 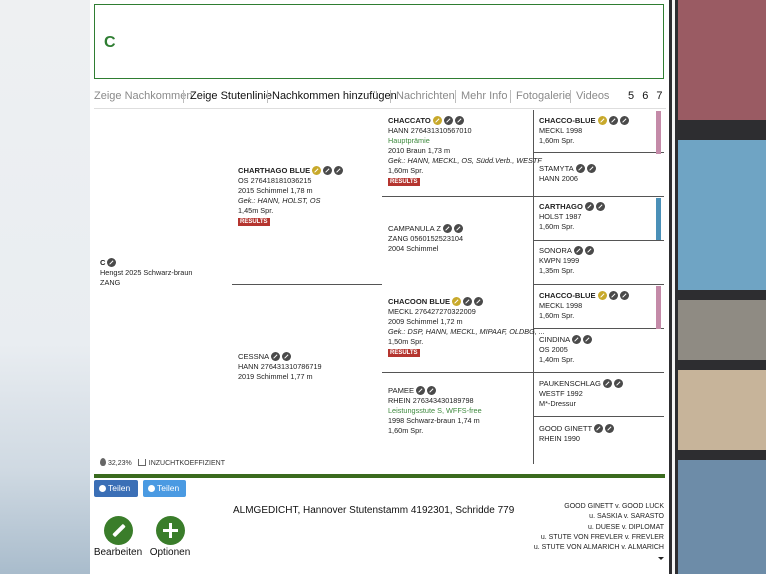 What do you see at coordinates (118, 537) in the screenshot?
I see `edit-button: Bearbeiten` at bounding box center [118, 537].